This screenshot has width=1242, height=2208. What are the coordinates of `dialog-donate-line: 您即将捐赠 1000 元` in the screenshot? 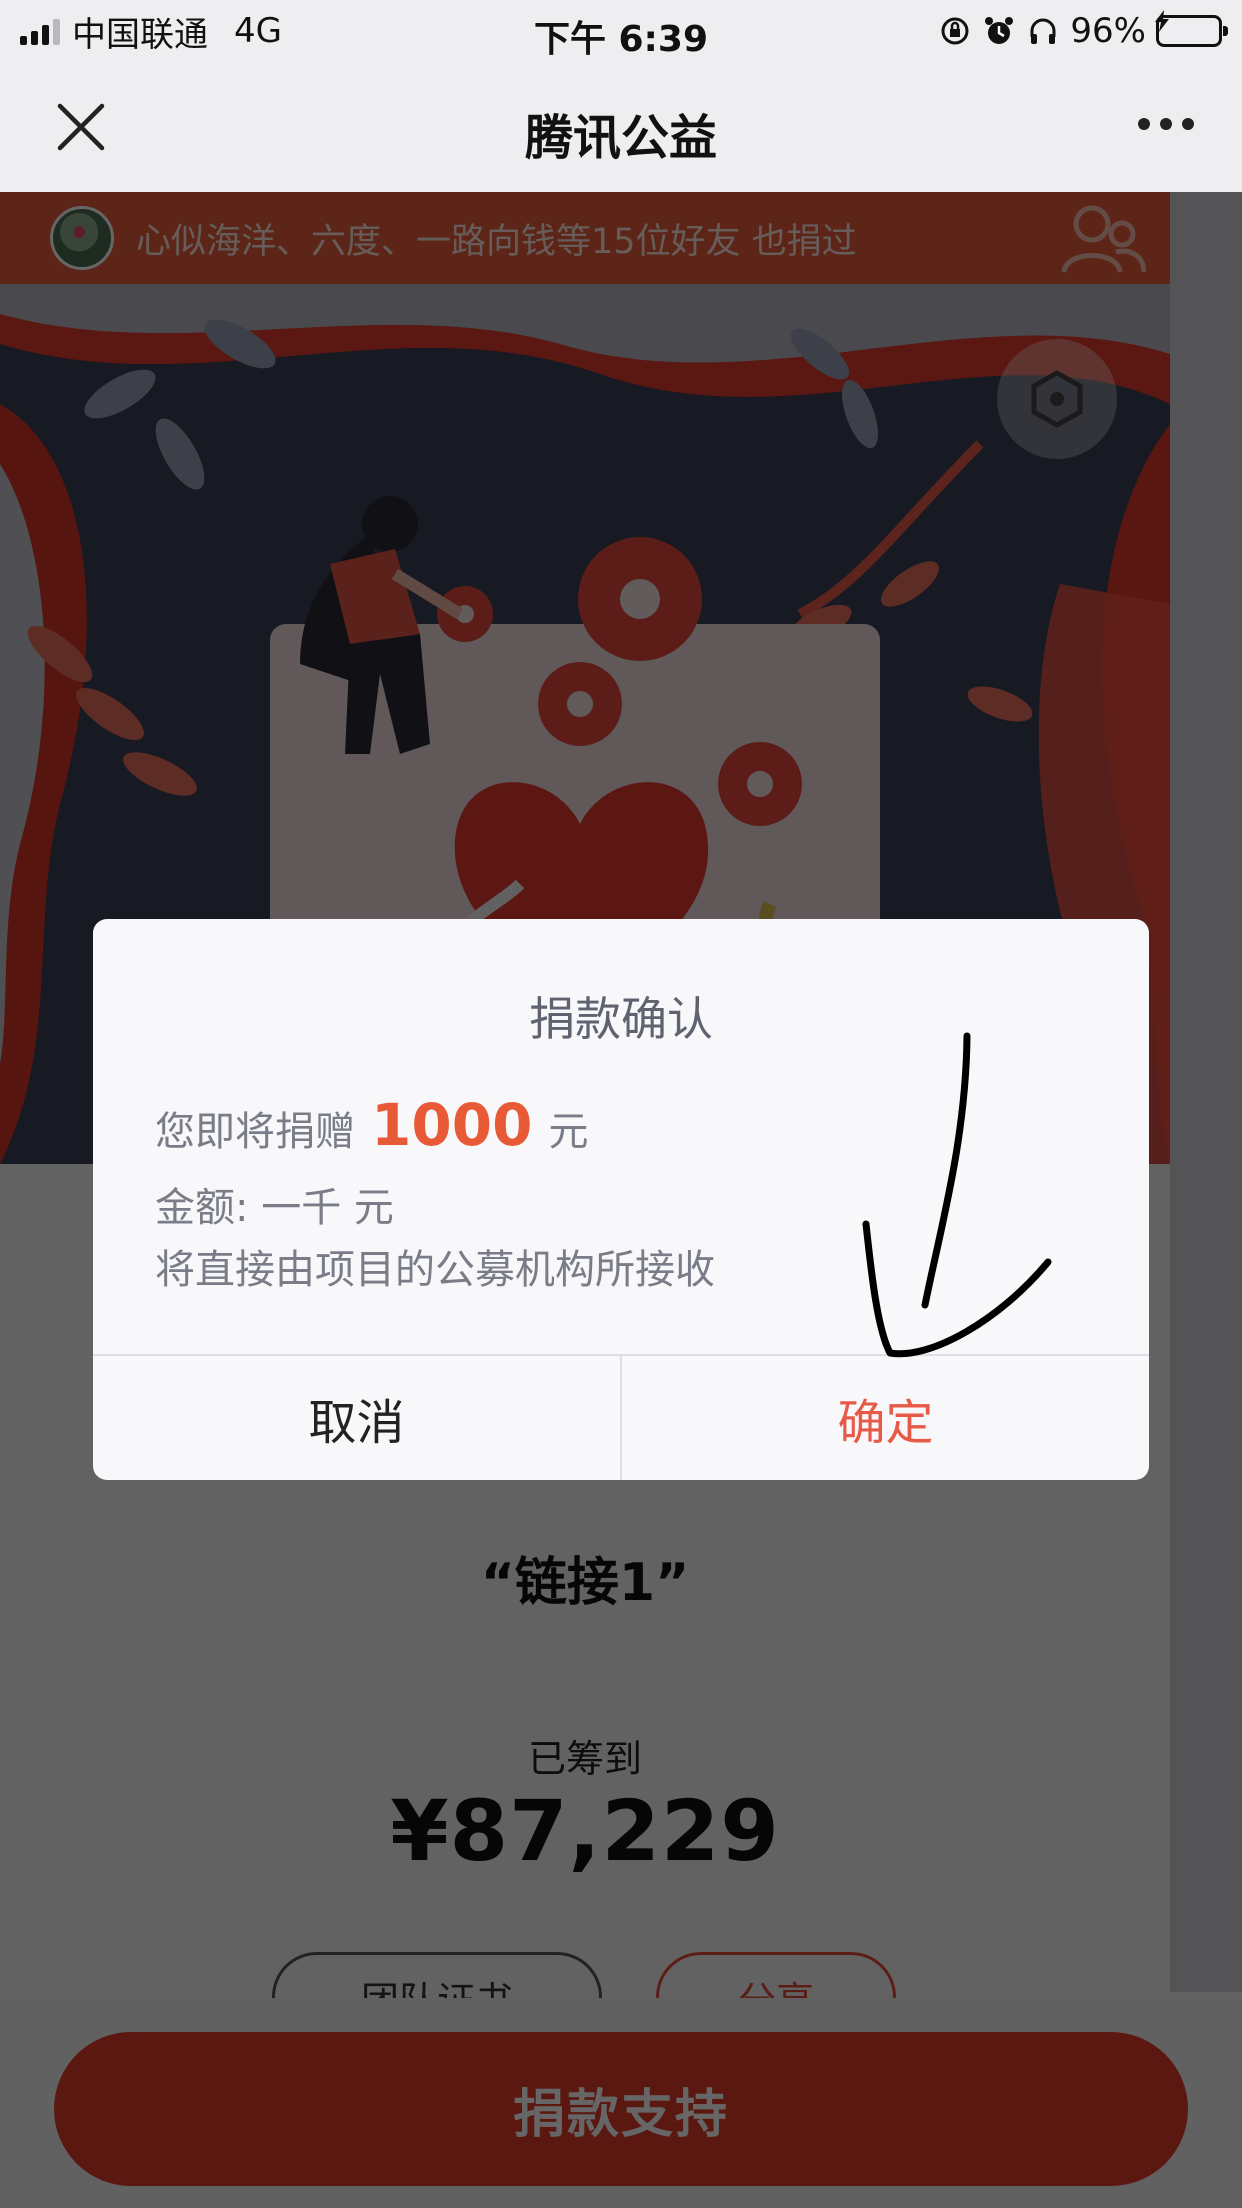 It's located at (371, 1125).